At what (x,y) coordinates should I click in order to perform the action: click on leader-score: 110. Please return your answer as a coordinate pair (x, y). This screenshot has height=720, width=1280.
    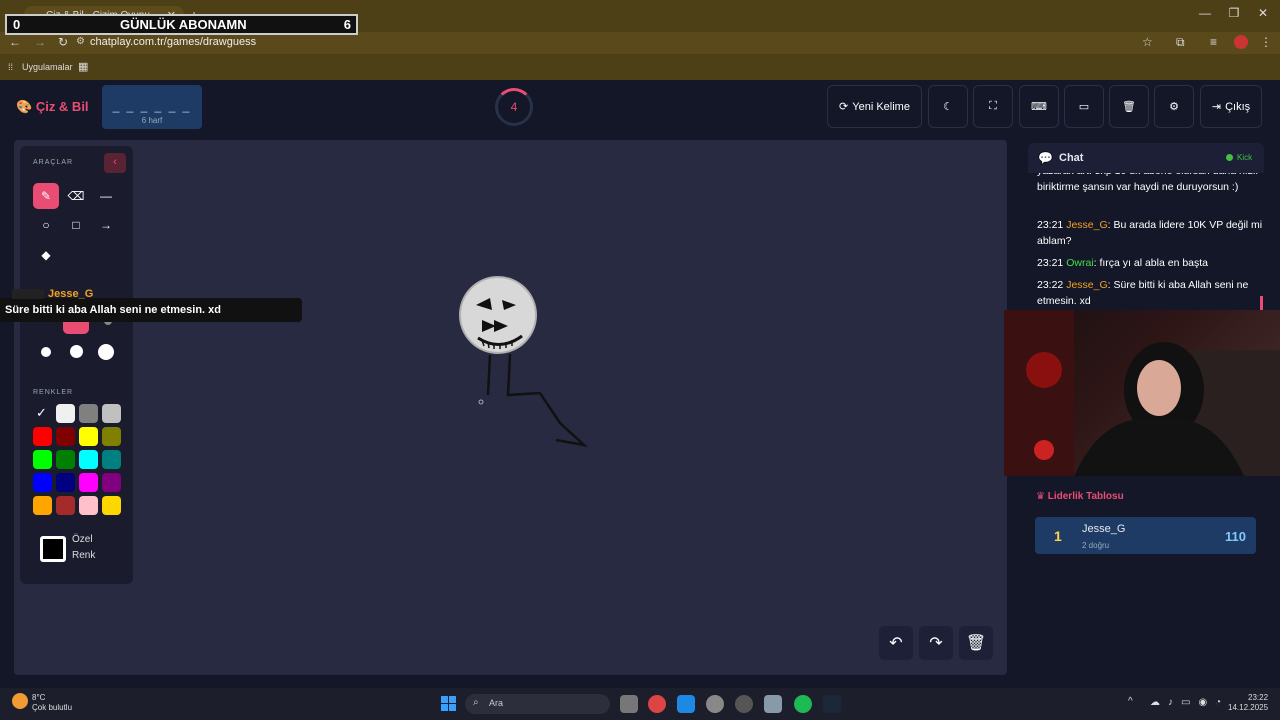
    Looking at the image, I should click on (1235, 536).